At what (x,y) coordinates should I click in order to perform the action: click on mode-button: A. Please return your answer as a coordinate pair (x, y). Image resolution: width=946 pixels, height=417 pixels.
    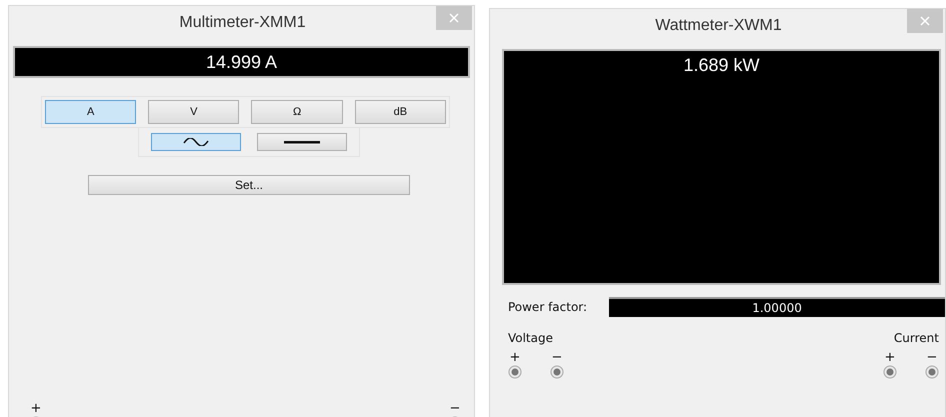
    Looking at the image, I should click on (90, 112).